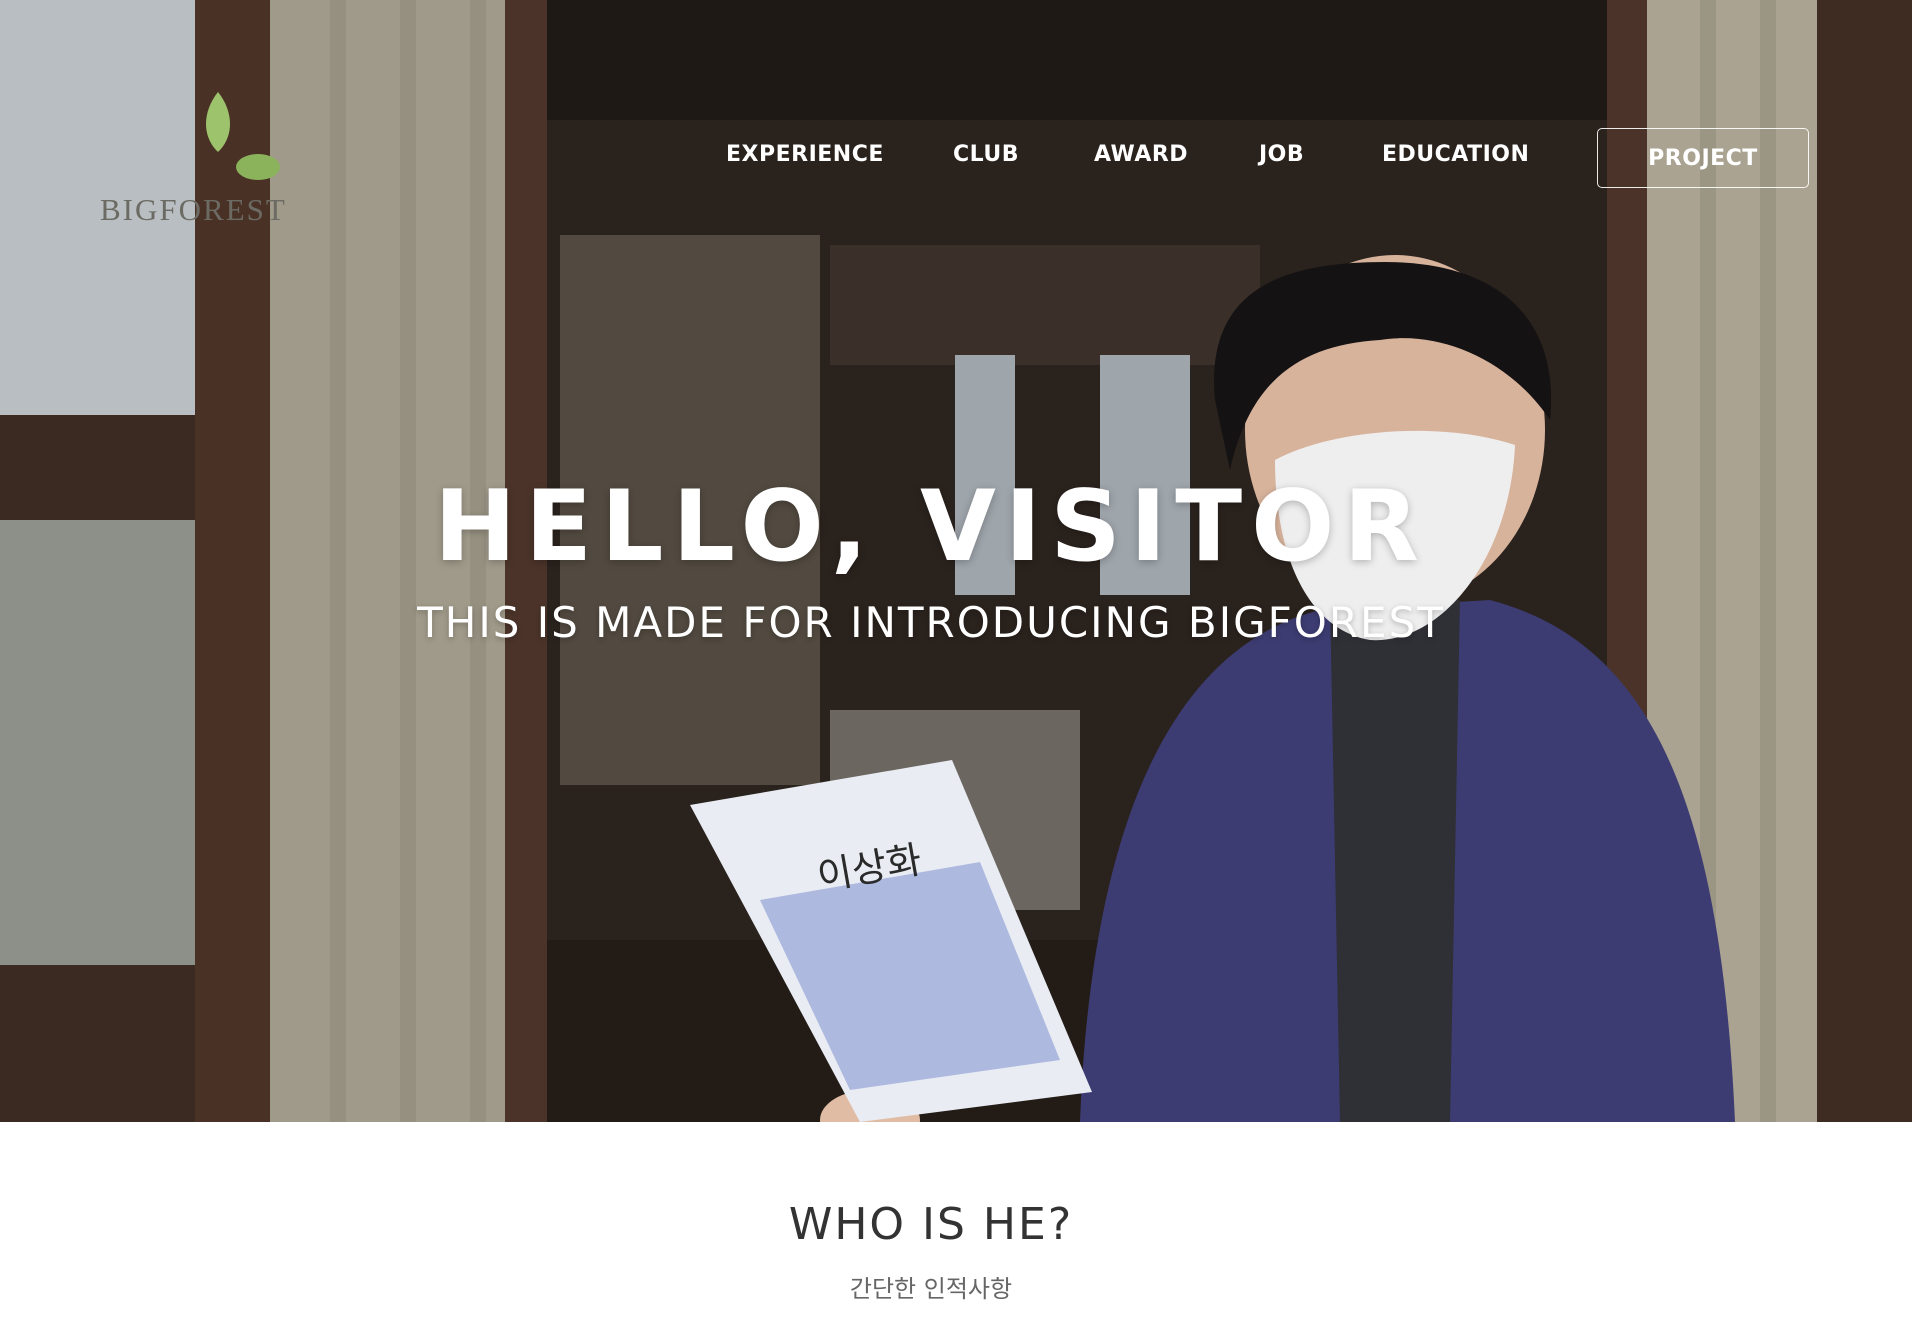 The image size is (1912, 1320). Describe the element at coordinates (1281, 154) in the screenshot. I see `nav-item-job: JOB` at that location.